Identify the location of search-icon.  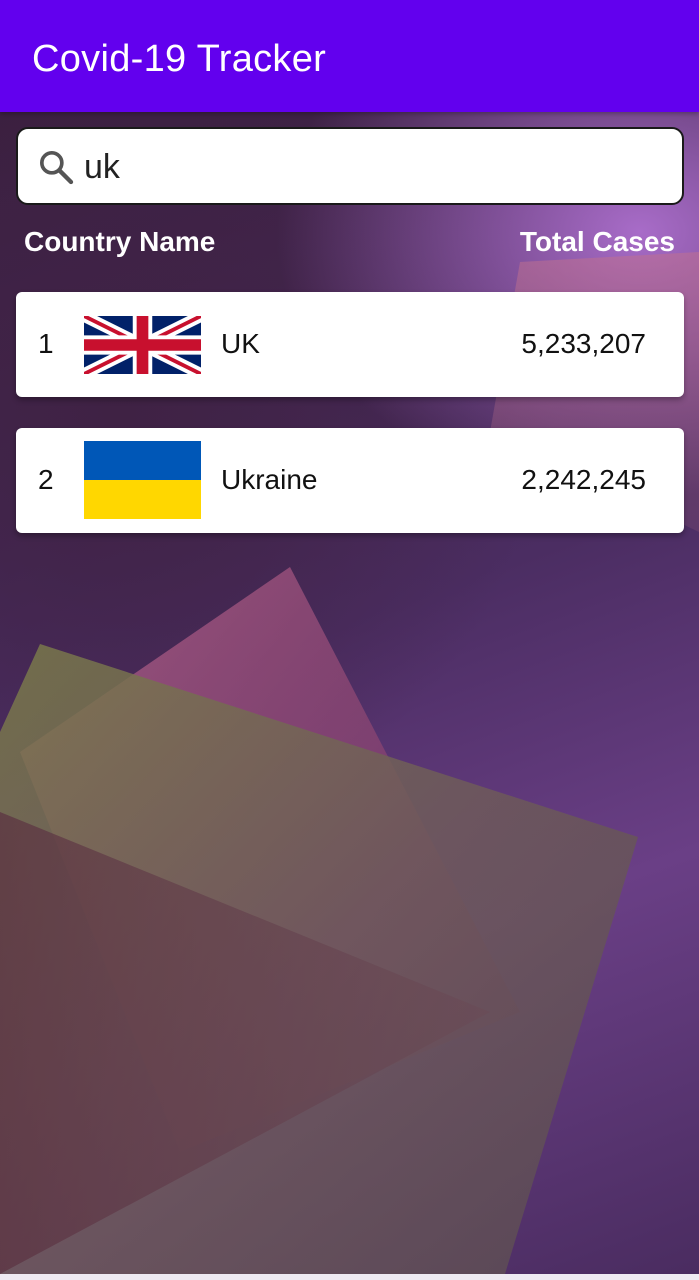
(57, 168).